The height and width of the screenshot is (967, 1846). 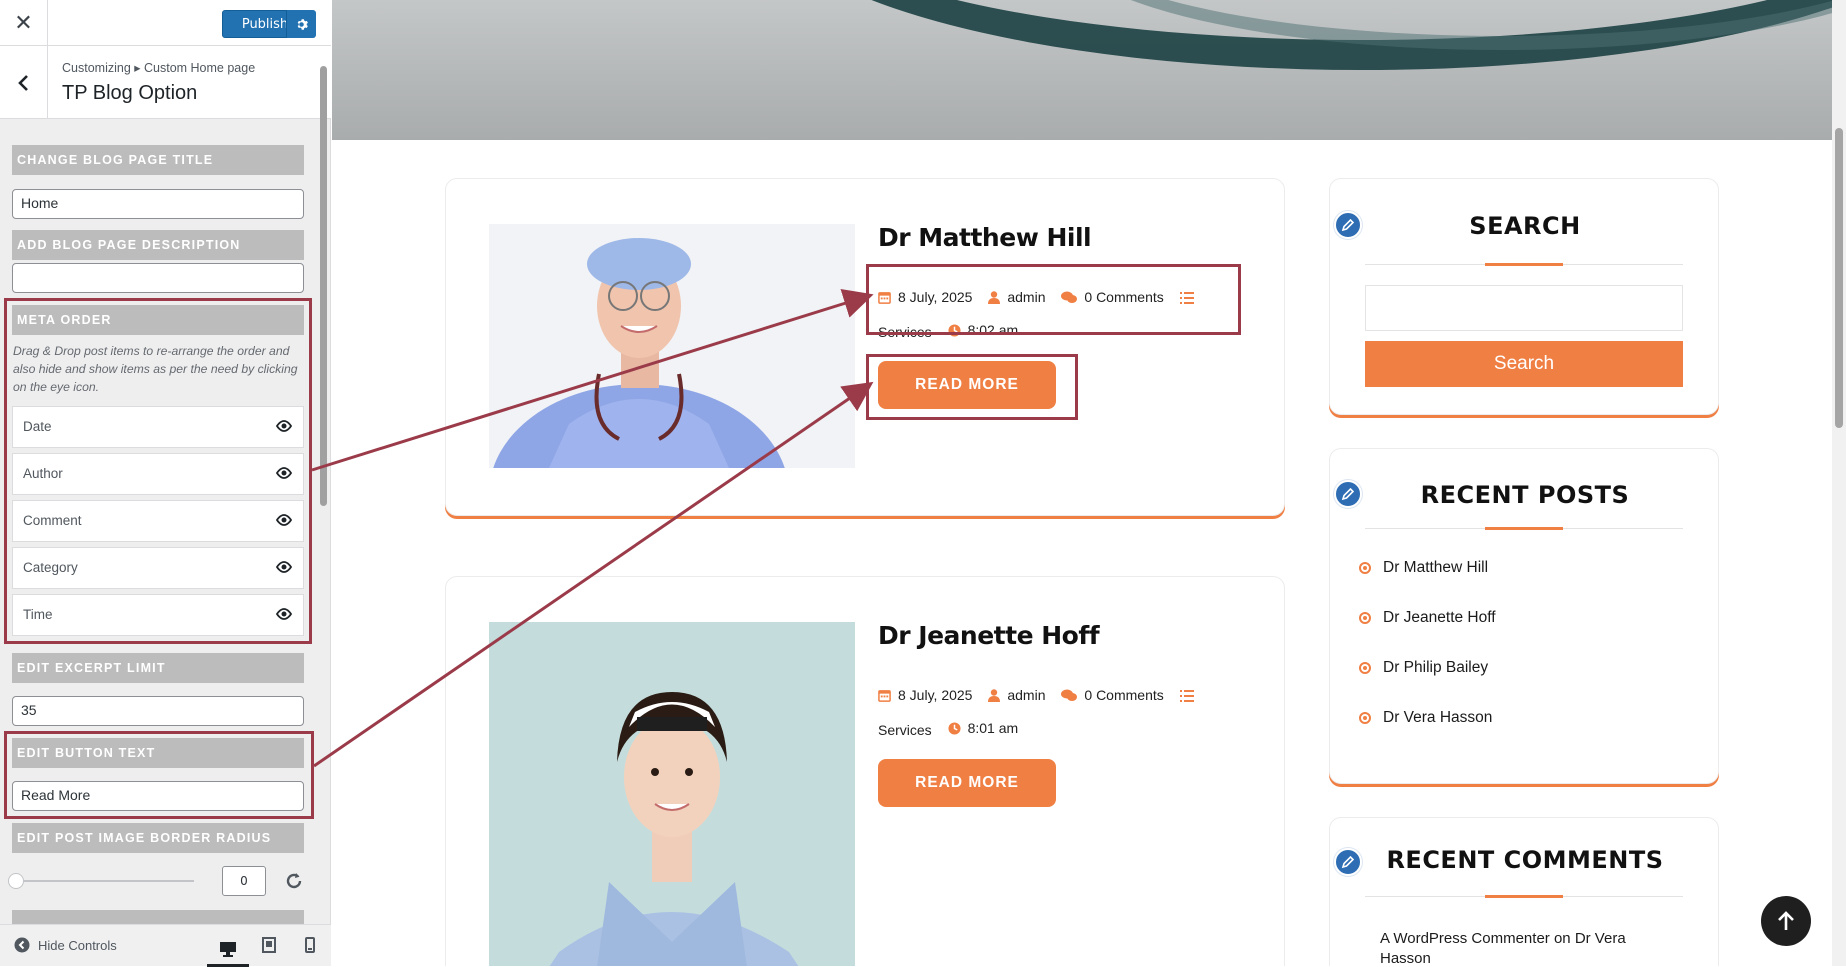 What do you see at coordinates (1436, 667) in the screenshot?
I see `recent-post-title: Dr Philip Bailey` at bounding box center [1436, 667].